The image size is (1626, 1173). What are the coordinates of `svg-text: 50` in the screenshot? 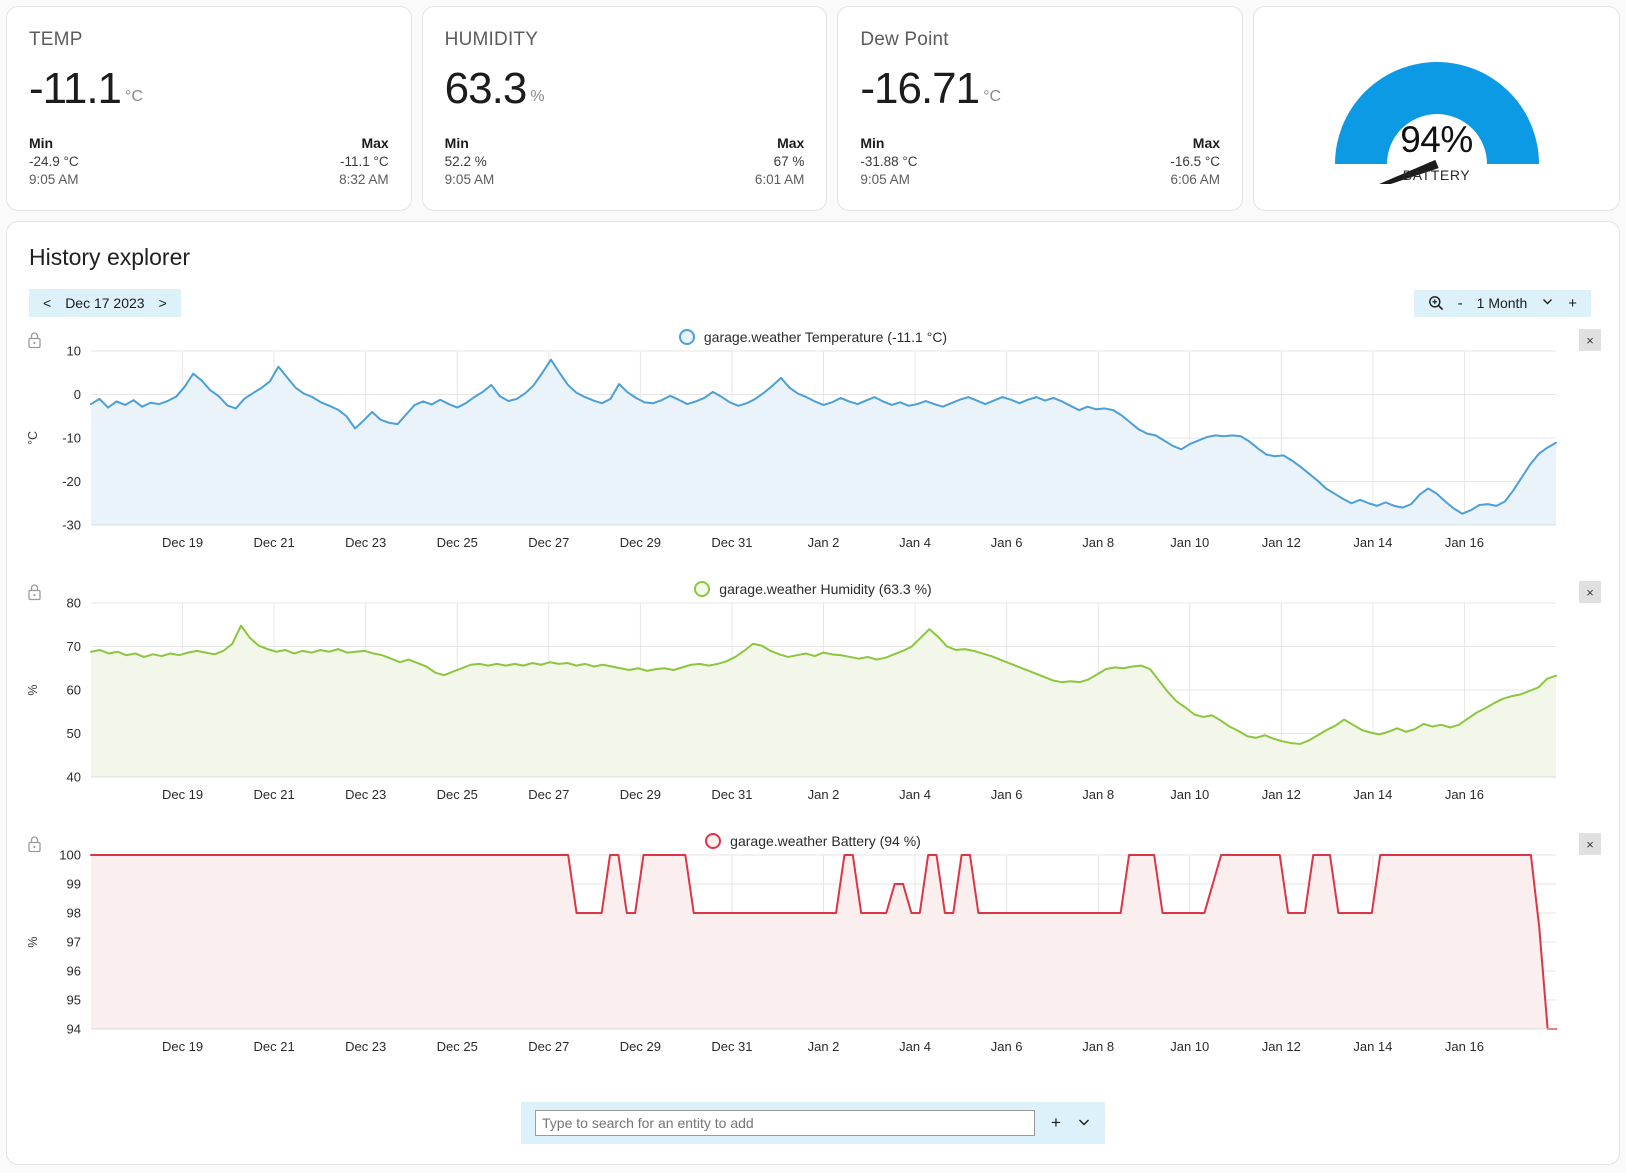 It's located at (74, 733).